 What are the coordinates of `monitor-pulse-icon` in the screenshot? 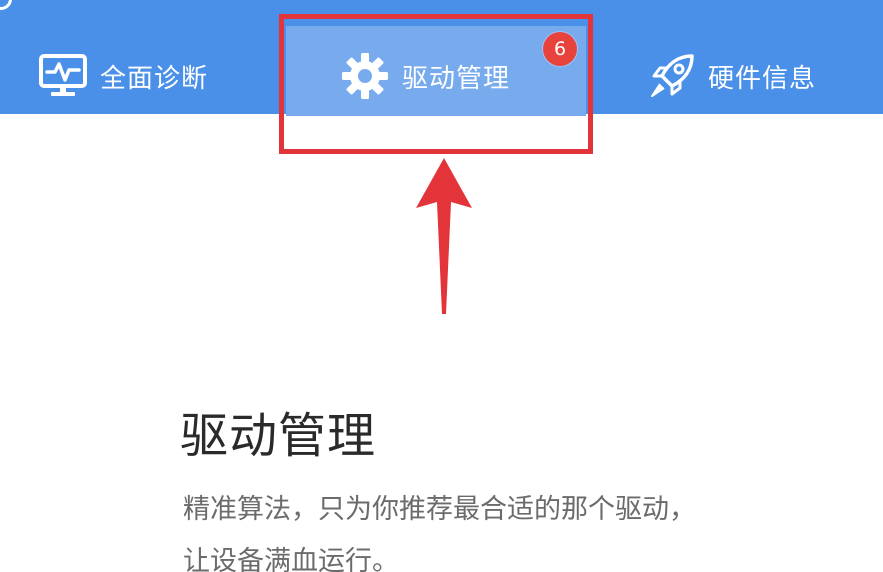 It's located at (63, 76).